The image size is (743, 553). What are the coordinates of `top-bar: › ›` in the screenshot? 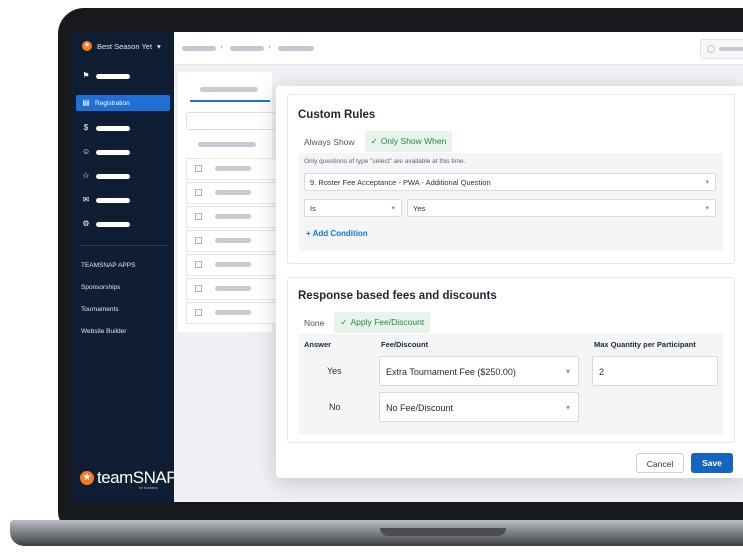 It's located at (458, 48).